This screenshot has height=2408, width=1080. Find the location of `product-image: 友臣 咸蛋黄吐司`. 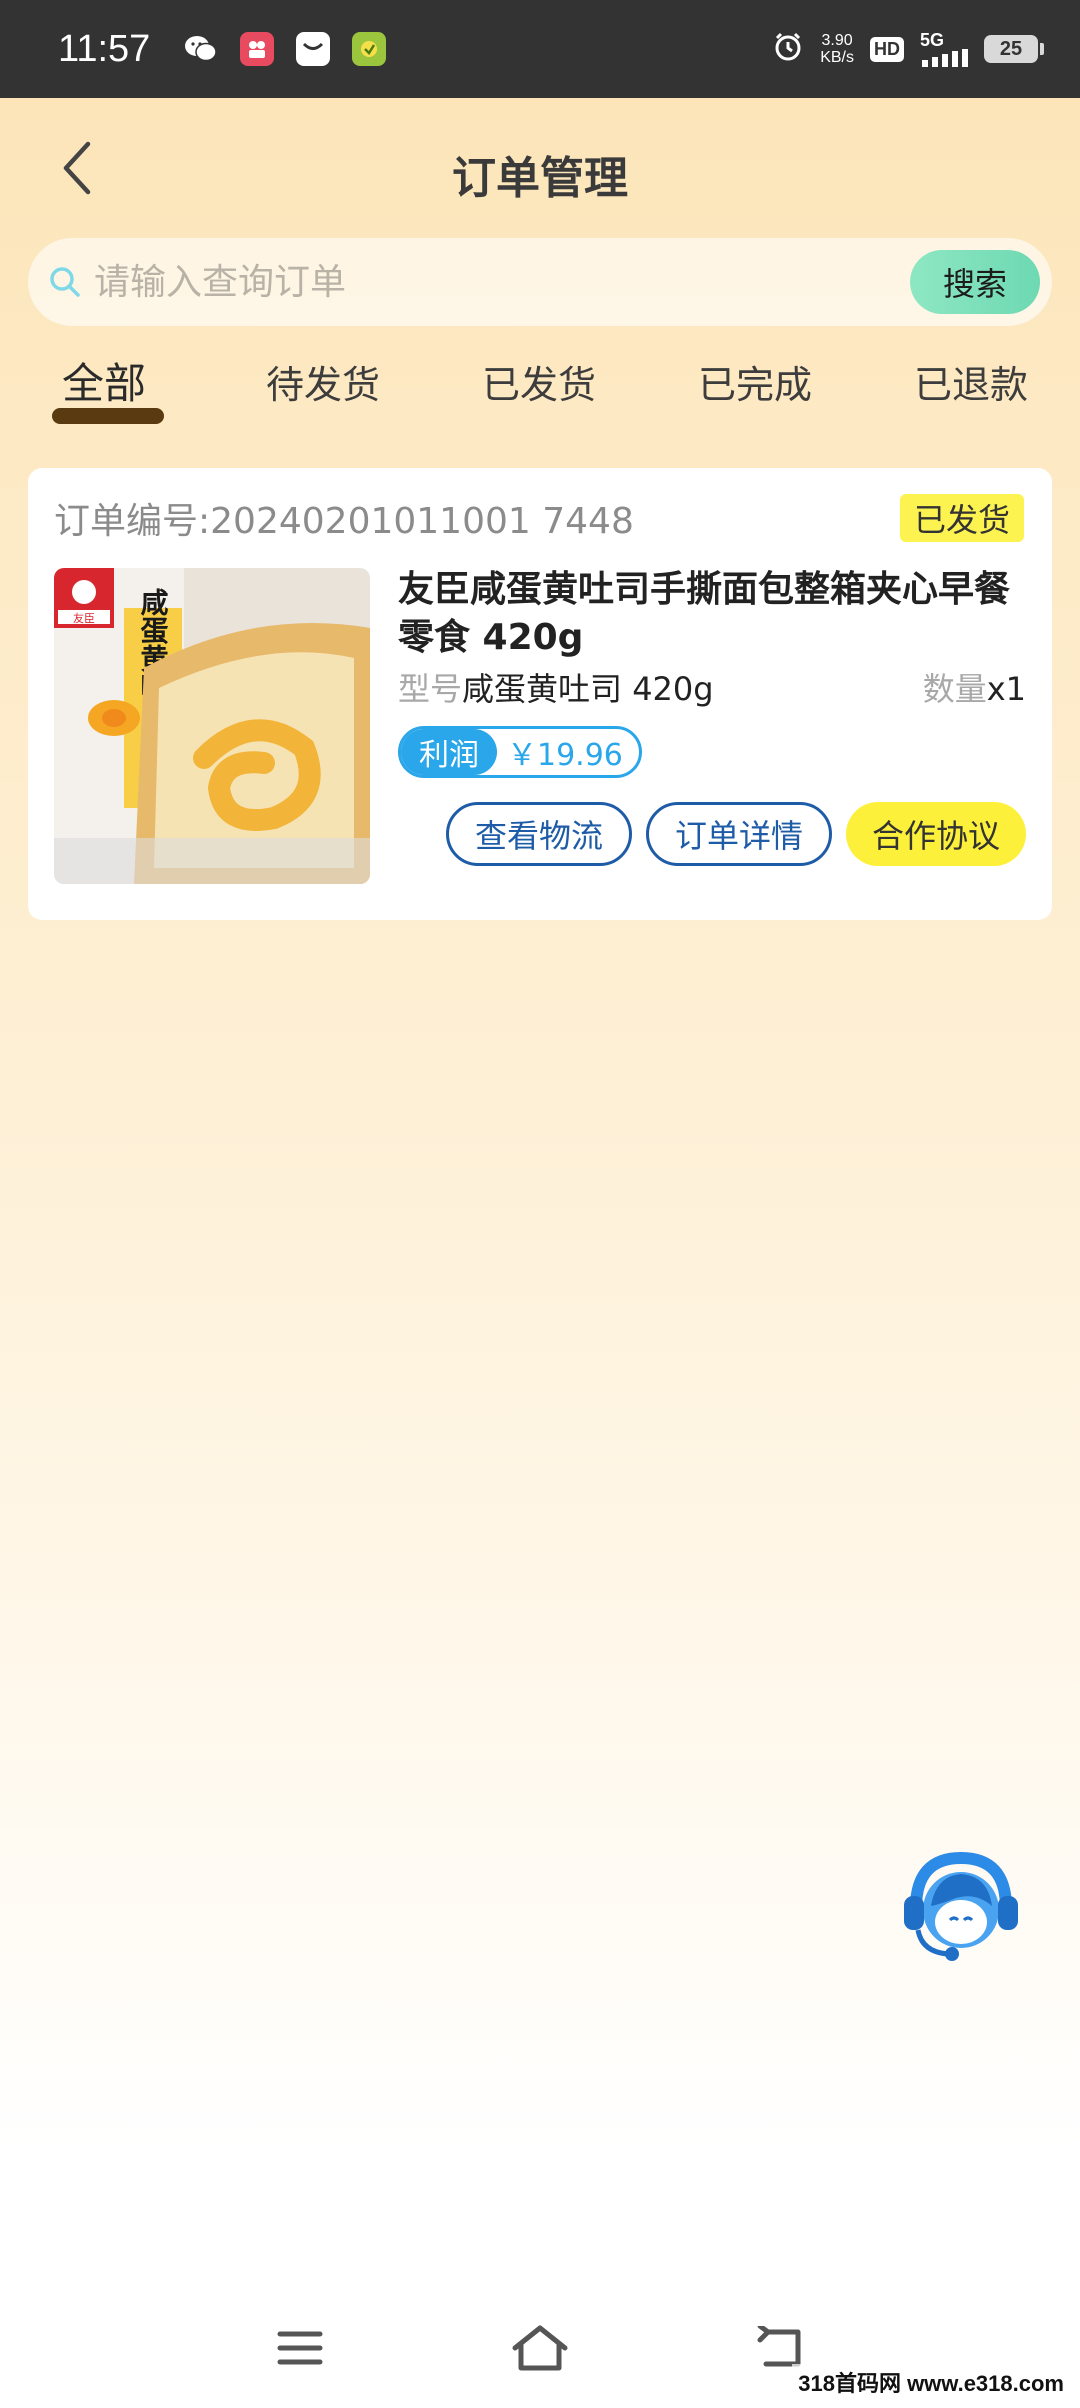

product-image: 友臣 咸蛋黄吐司 is located at coordinates (212, 726).